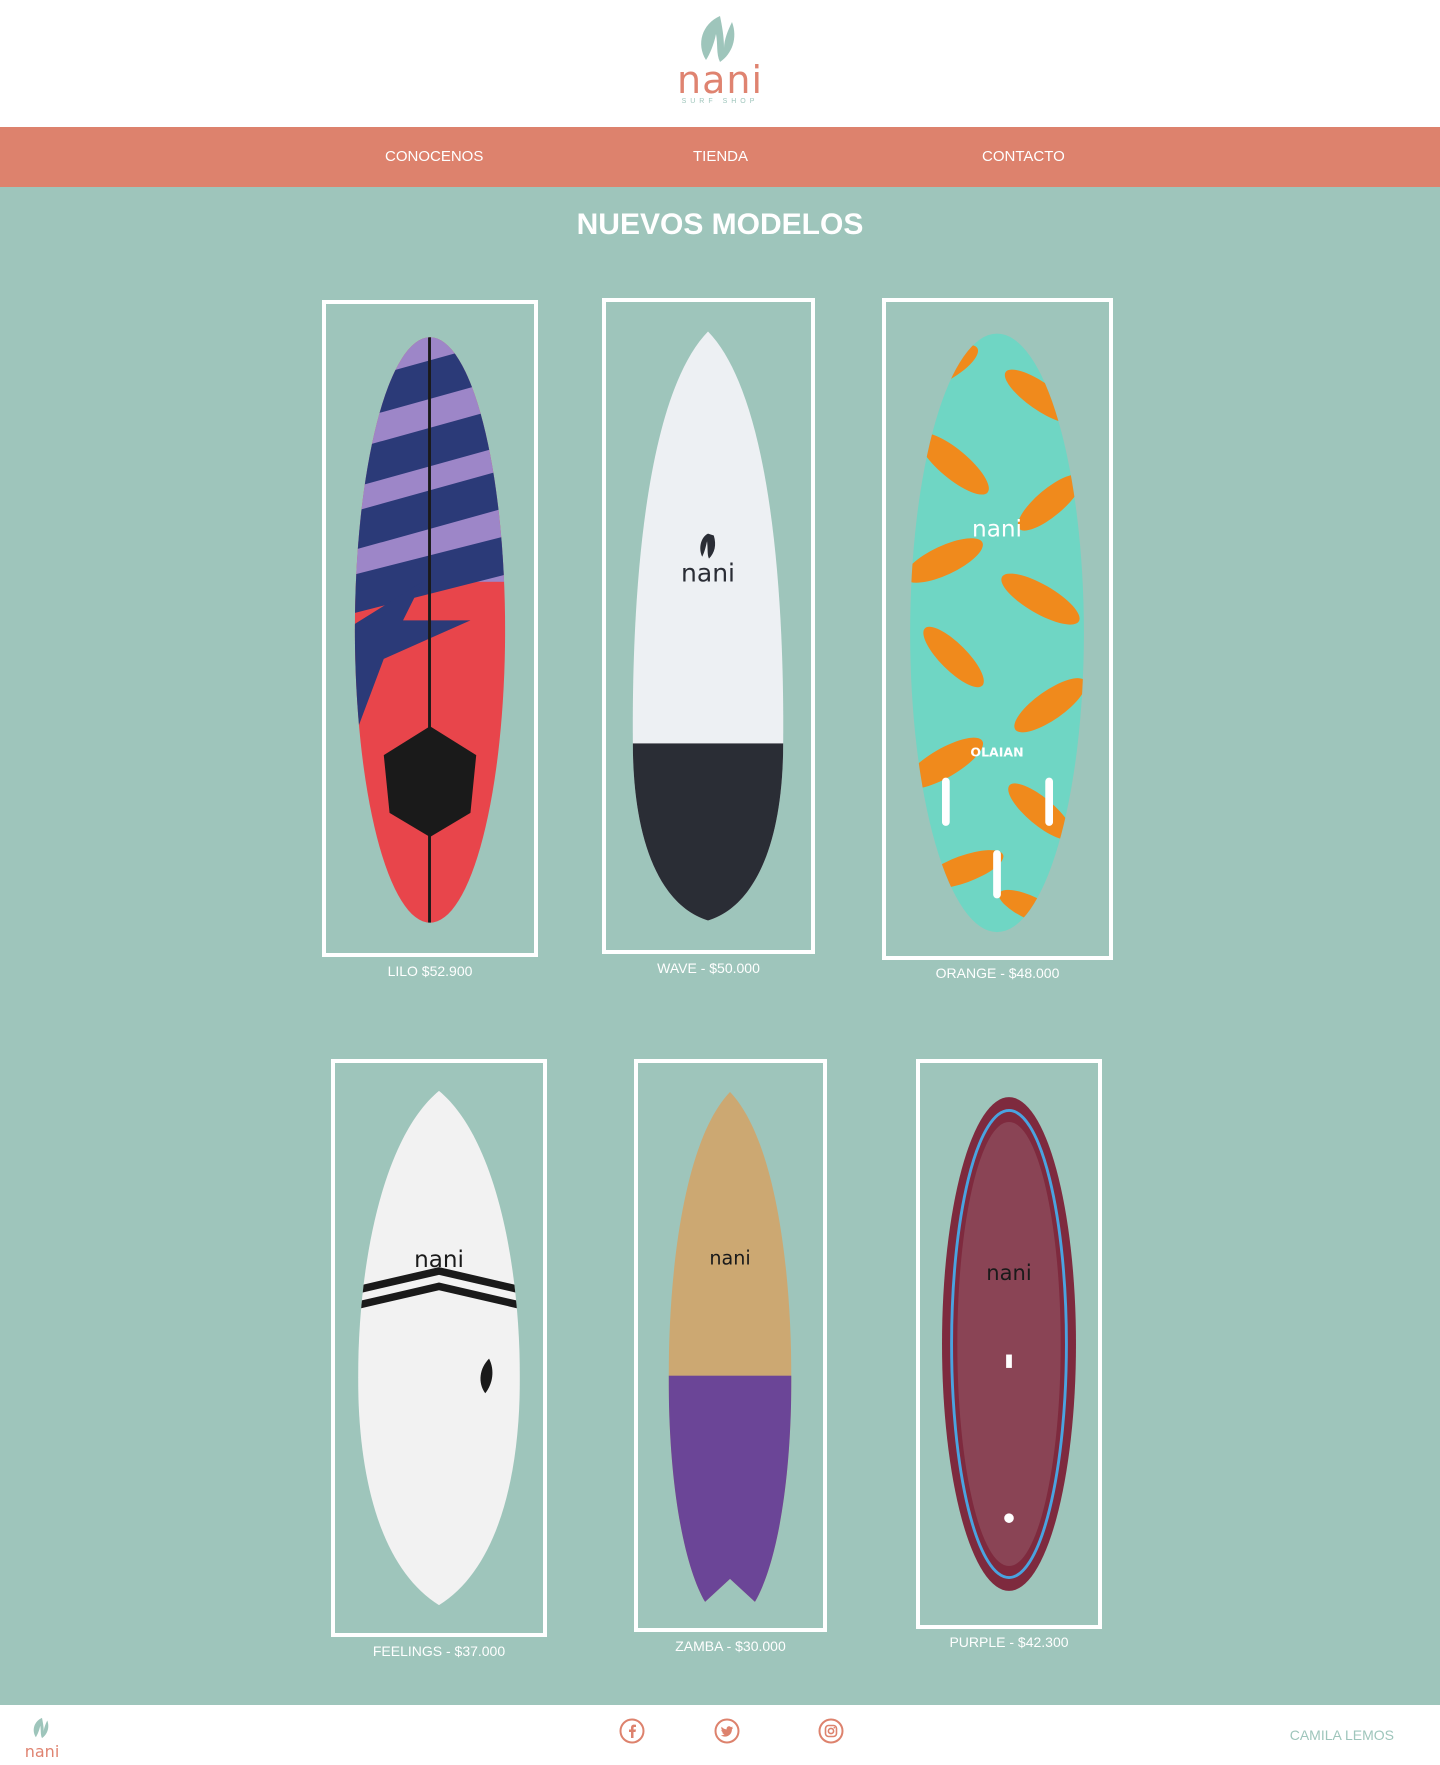  I want to click on product-caption: ORANGE - $48.000, so click(997, 973).